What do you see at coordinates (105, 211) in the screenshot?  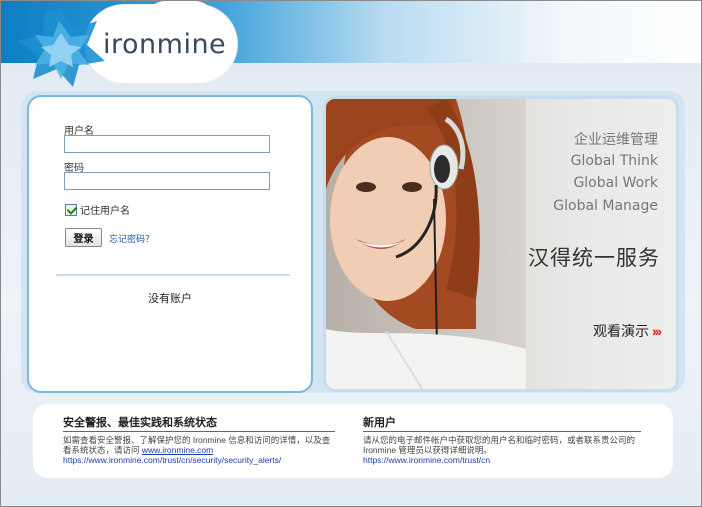 I see `remember-label: 记住用户名` at bounding box center [105, 211].